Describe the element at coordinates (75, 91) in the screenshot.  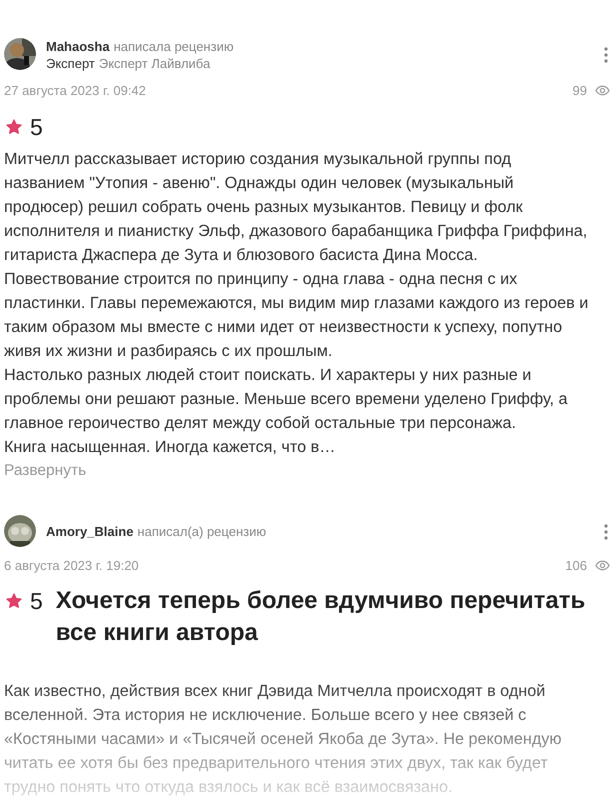
I see `review-date: 27 августа 2023 г. 09:42` at that location.